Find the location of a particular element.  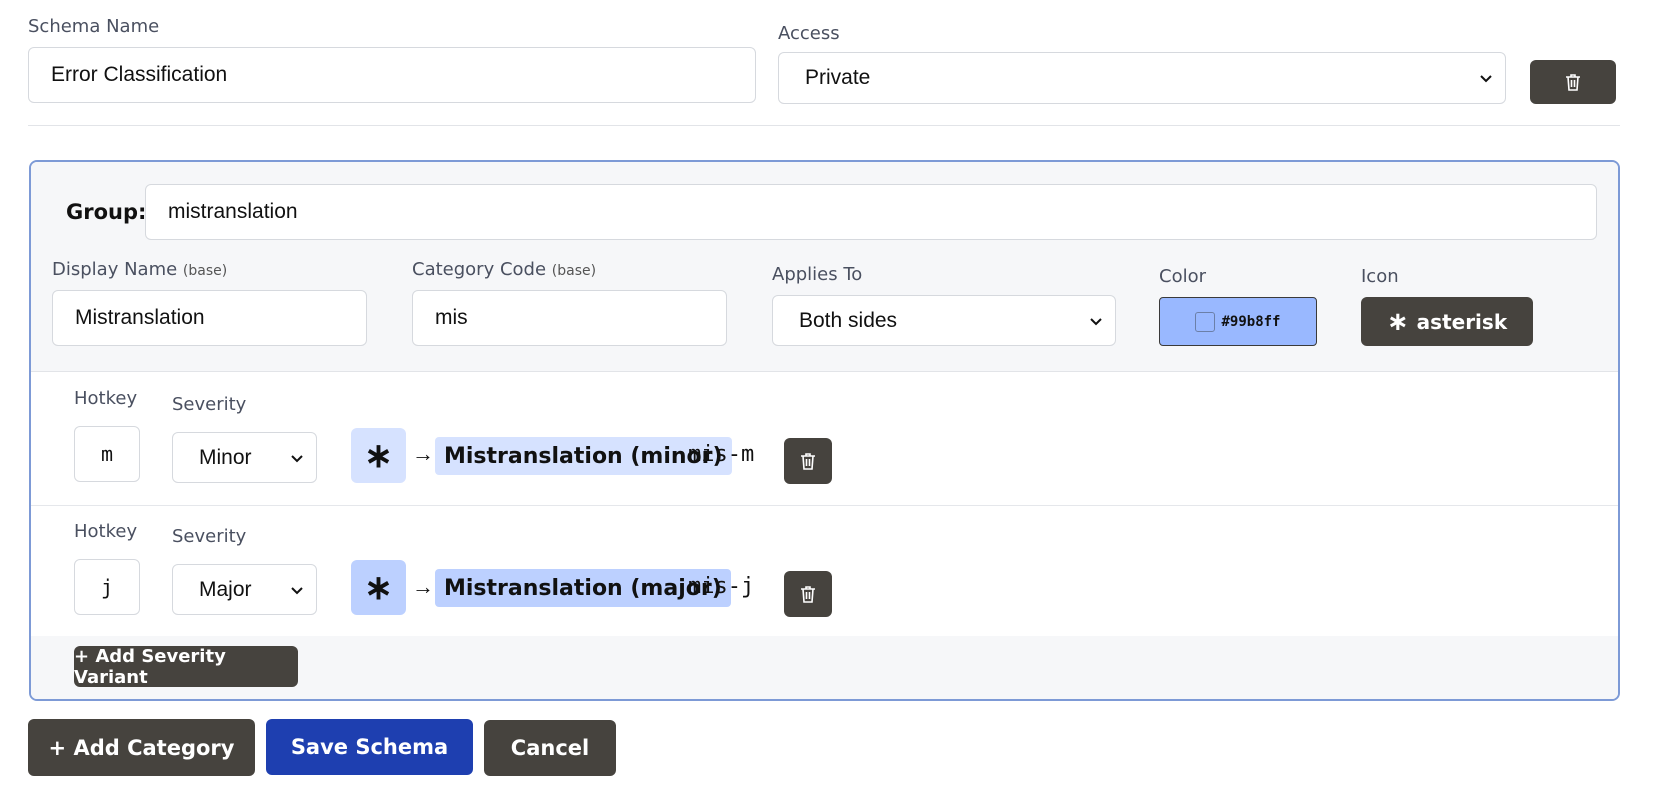

access-label: Access is located at coordinates (809, 33).